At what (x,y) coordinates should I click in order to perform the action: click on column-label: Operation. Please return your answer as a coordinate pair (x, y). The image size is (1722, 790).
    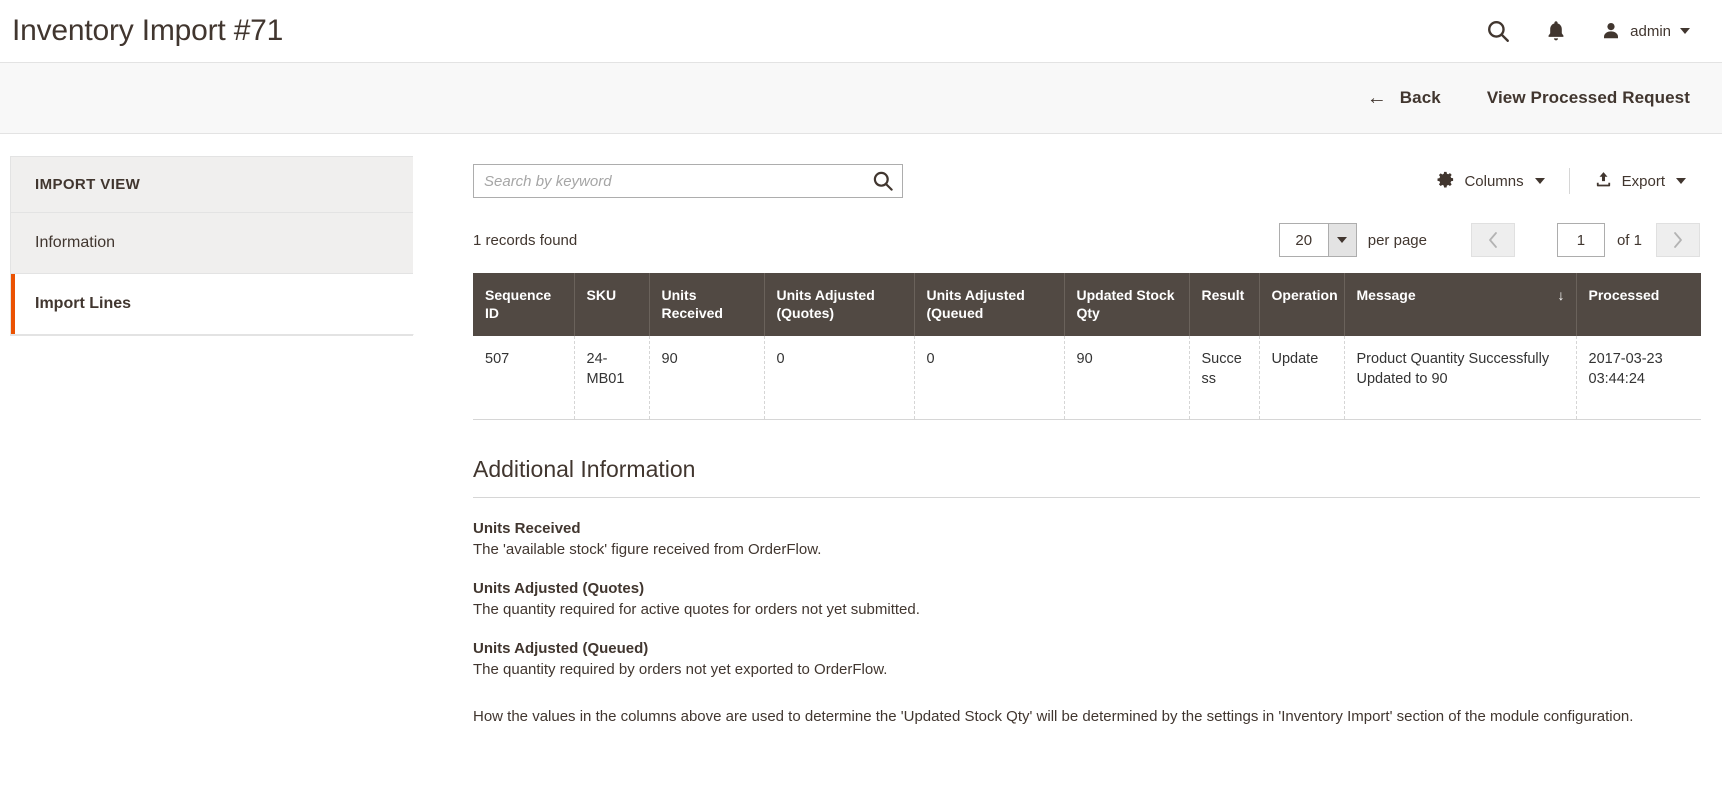
    Looking at the image, I should click on (1304, 295).